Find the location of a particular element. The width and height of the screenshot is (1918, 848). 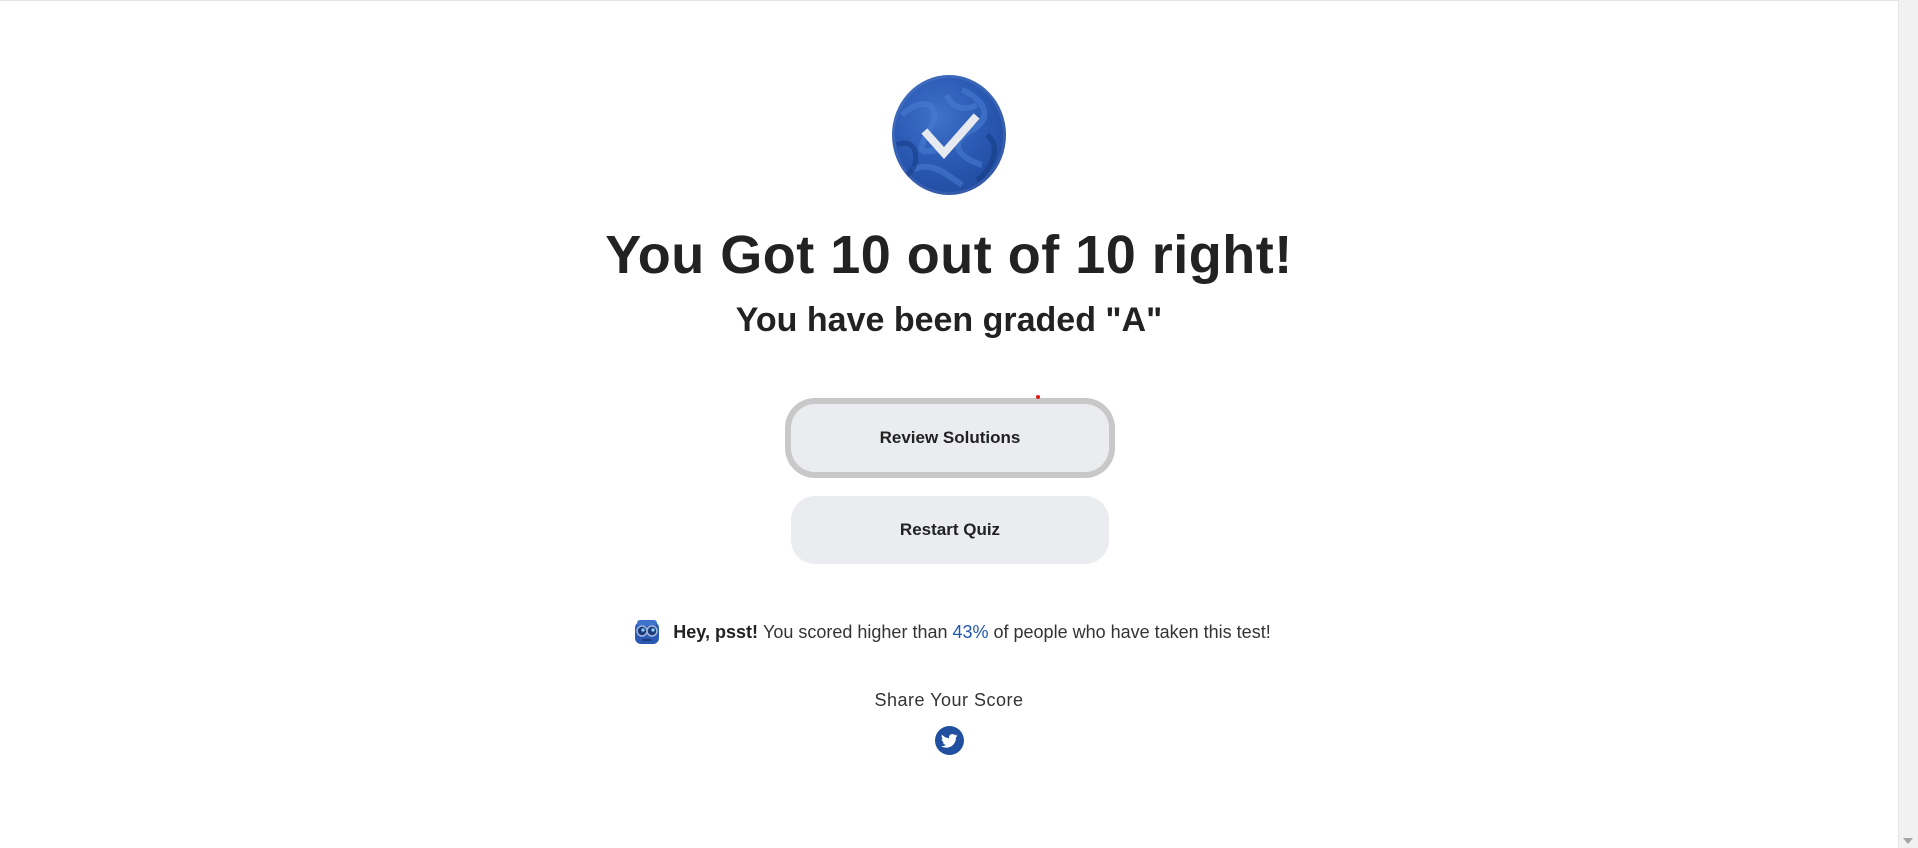

top-divider is located at coordinates (949, 0).